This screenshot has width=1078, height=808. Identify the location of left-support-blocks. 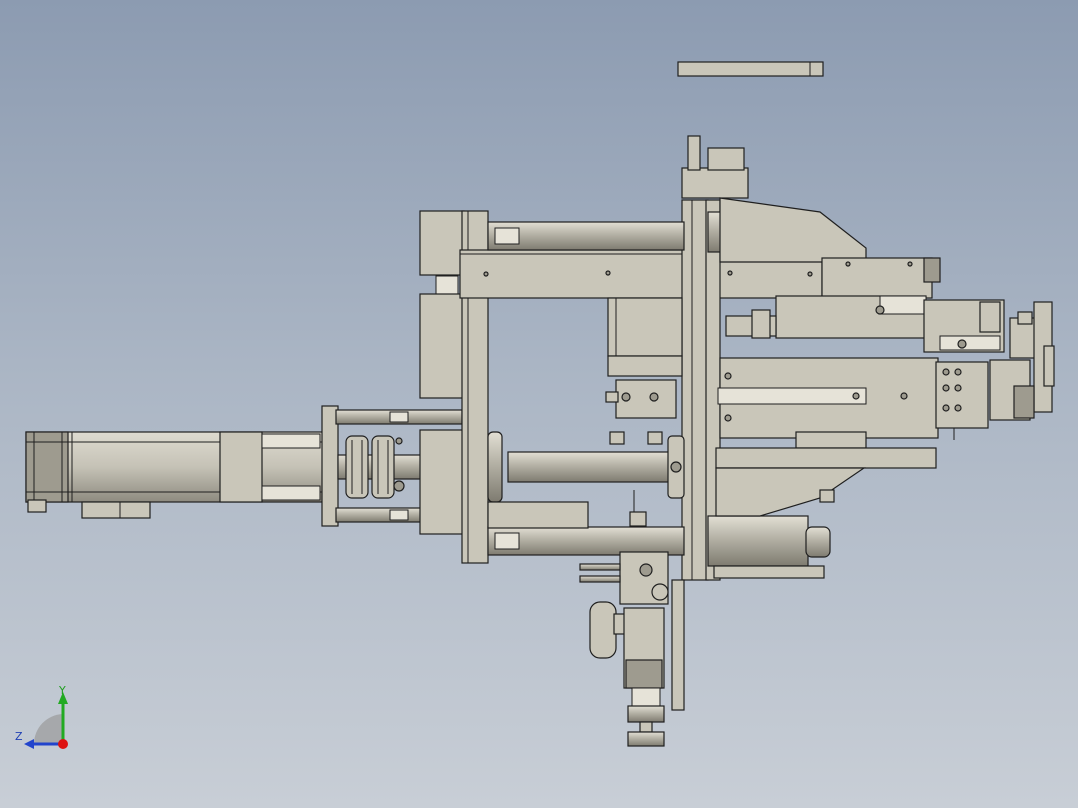
(442, 372).